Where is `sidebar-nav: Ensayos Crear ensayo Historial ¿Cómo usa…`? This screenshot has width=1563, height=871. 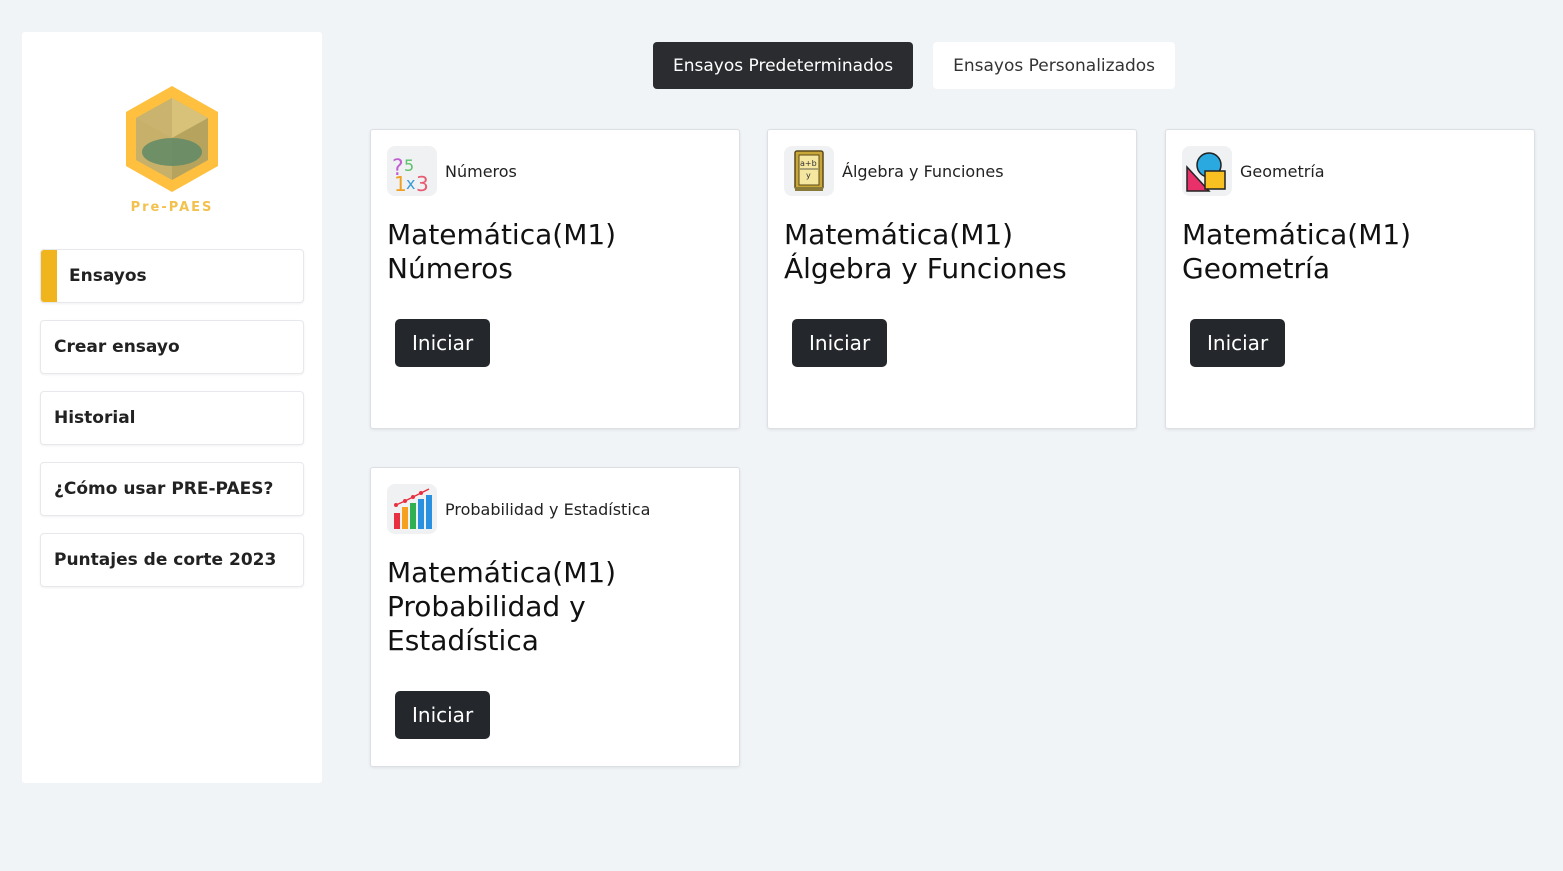
sidebar-nav: Ensayos Crear ensayo Historial ¿Cómo usa… is located at coordinates (172, 426).